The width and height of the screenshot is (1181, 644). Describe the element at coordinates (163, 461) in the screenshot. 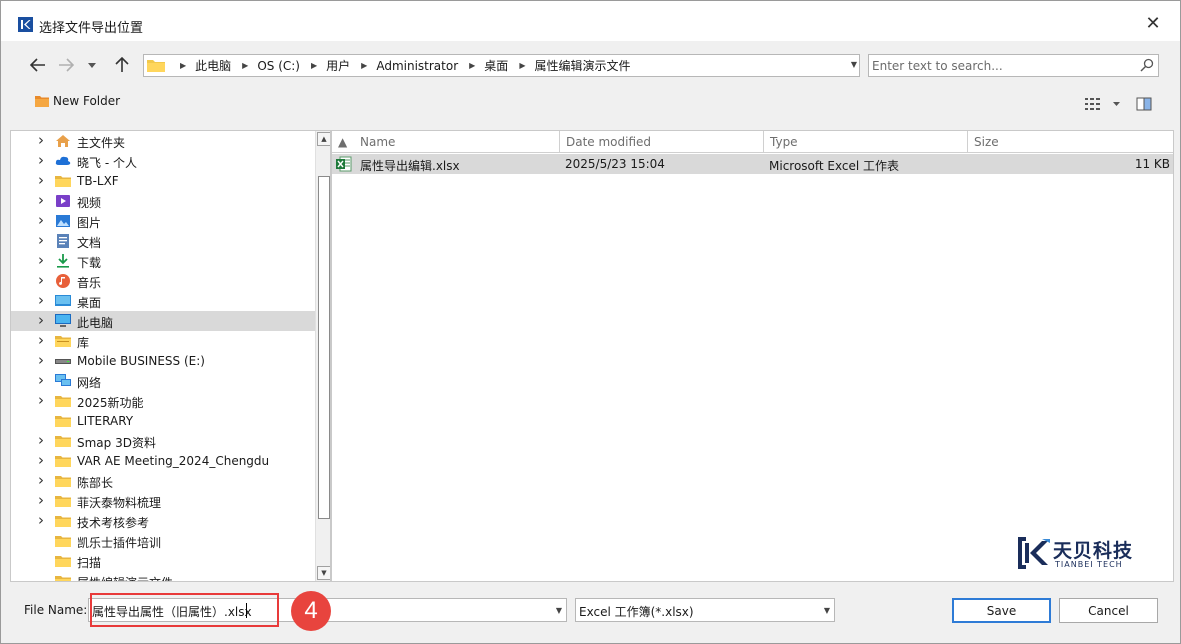

I see `tree-item: › VAR AE Meeting_2024_Chengdu` at that location.